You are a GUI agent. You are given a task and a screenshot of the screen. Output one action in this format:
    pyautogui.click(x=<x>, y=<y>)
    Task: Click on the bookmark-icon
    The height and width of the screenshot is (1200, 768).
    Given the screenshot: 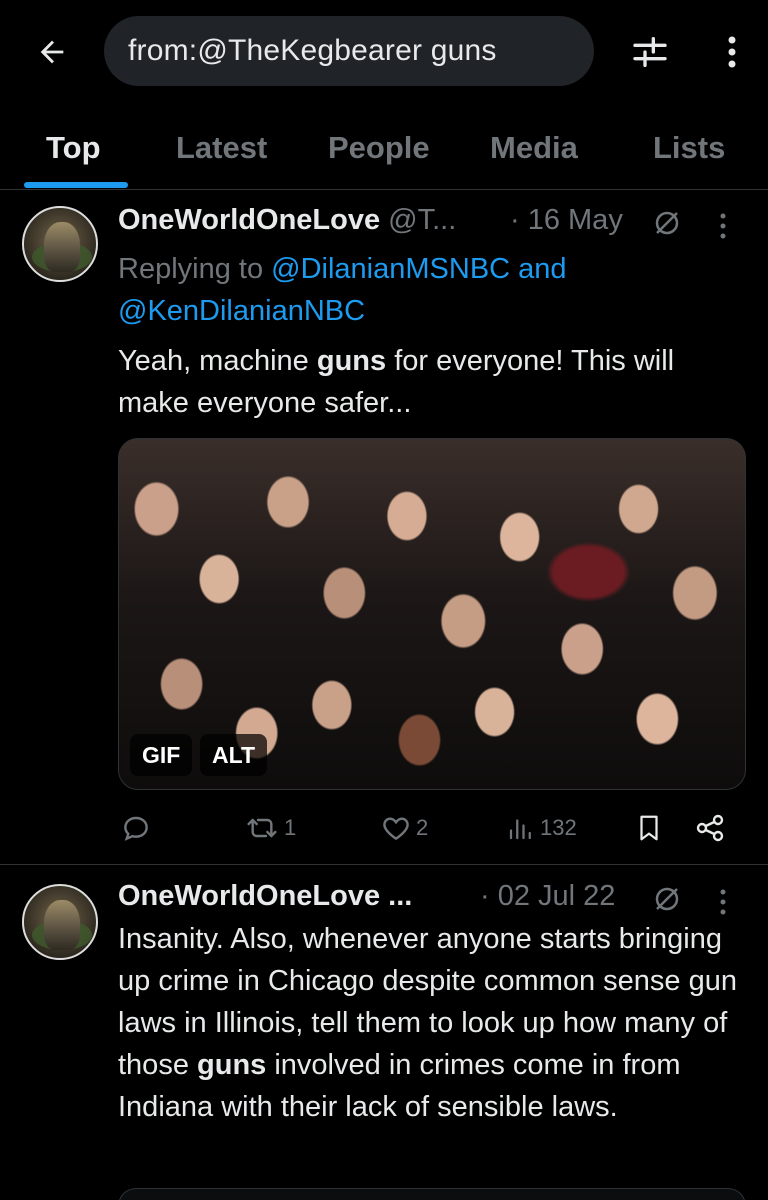 What is the action you would take?
    pyautogui.click(x=649, y=828)
    